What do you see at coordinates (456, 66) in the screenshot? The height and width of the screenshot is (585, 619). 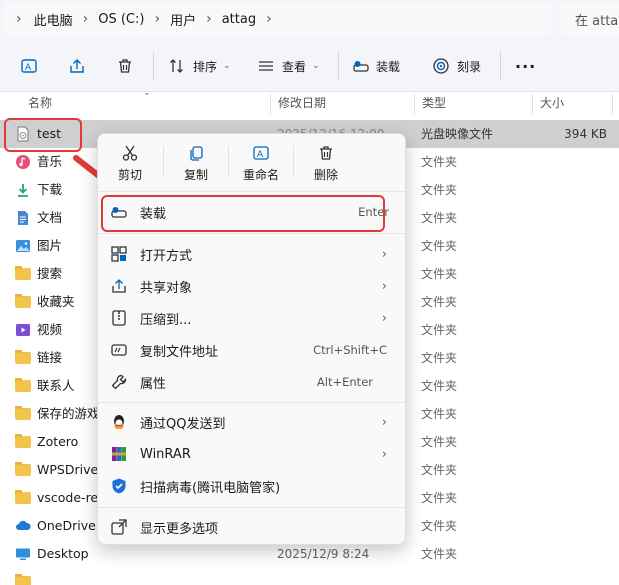 I see `burn-button: 刻录` at bounding box center [456, 66].